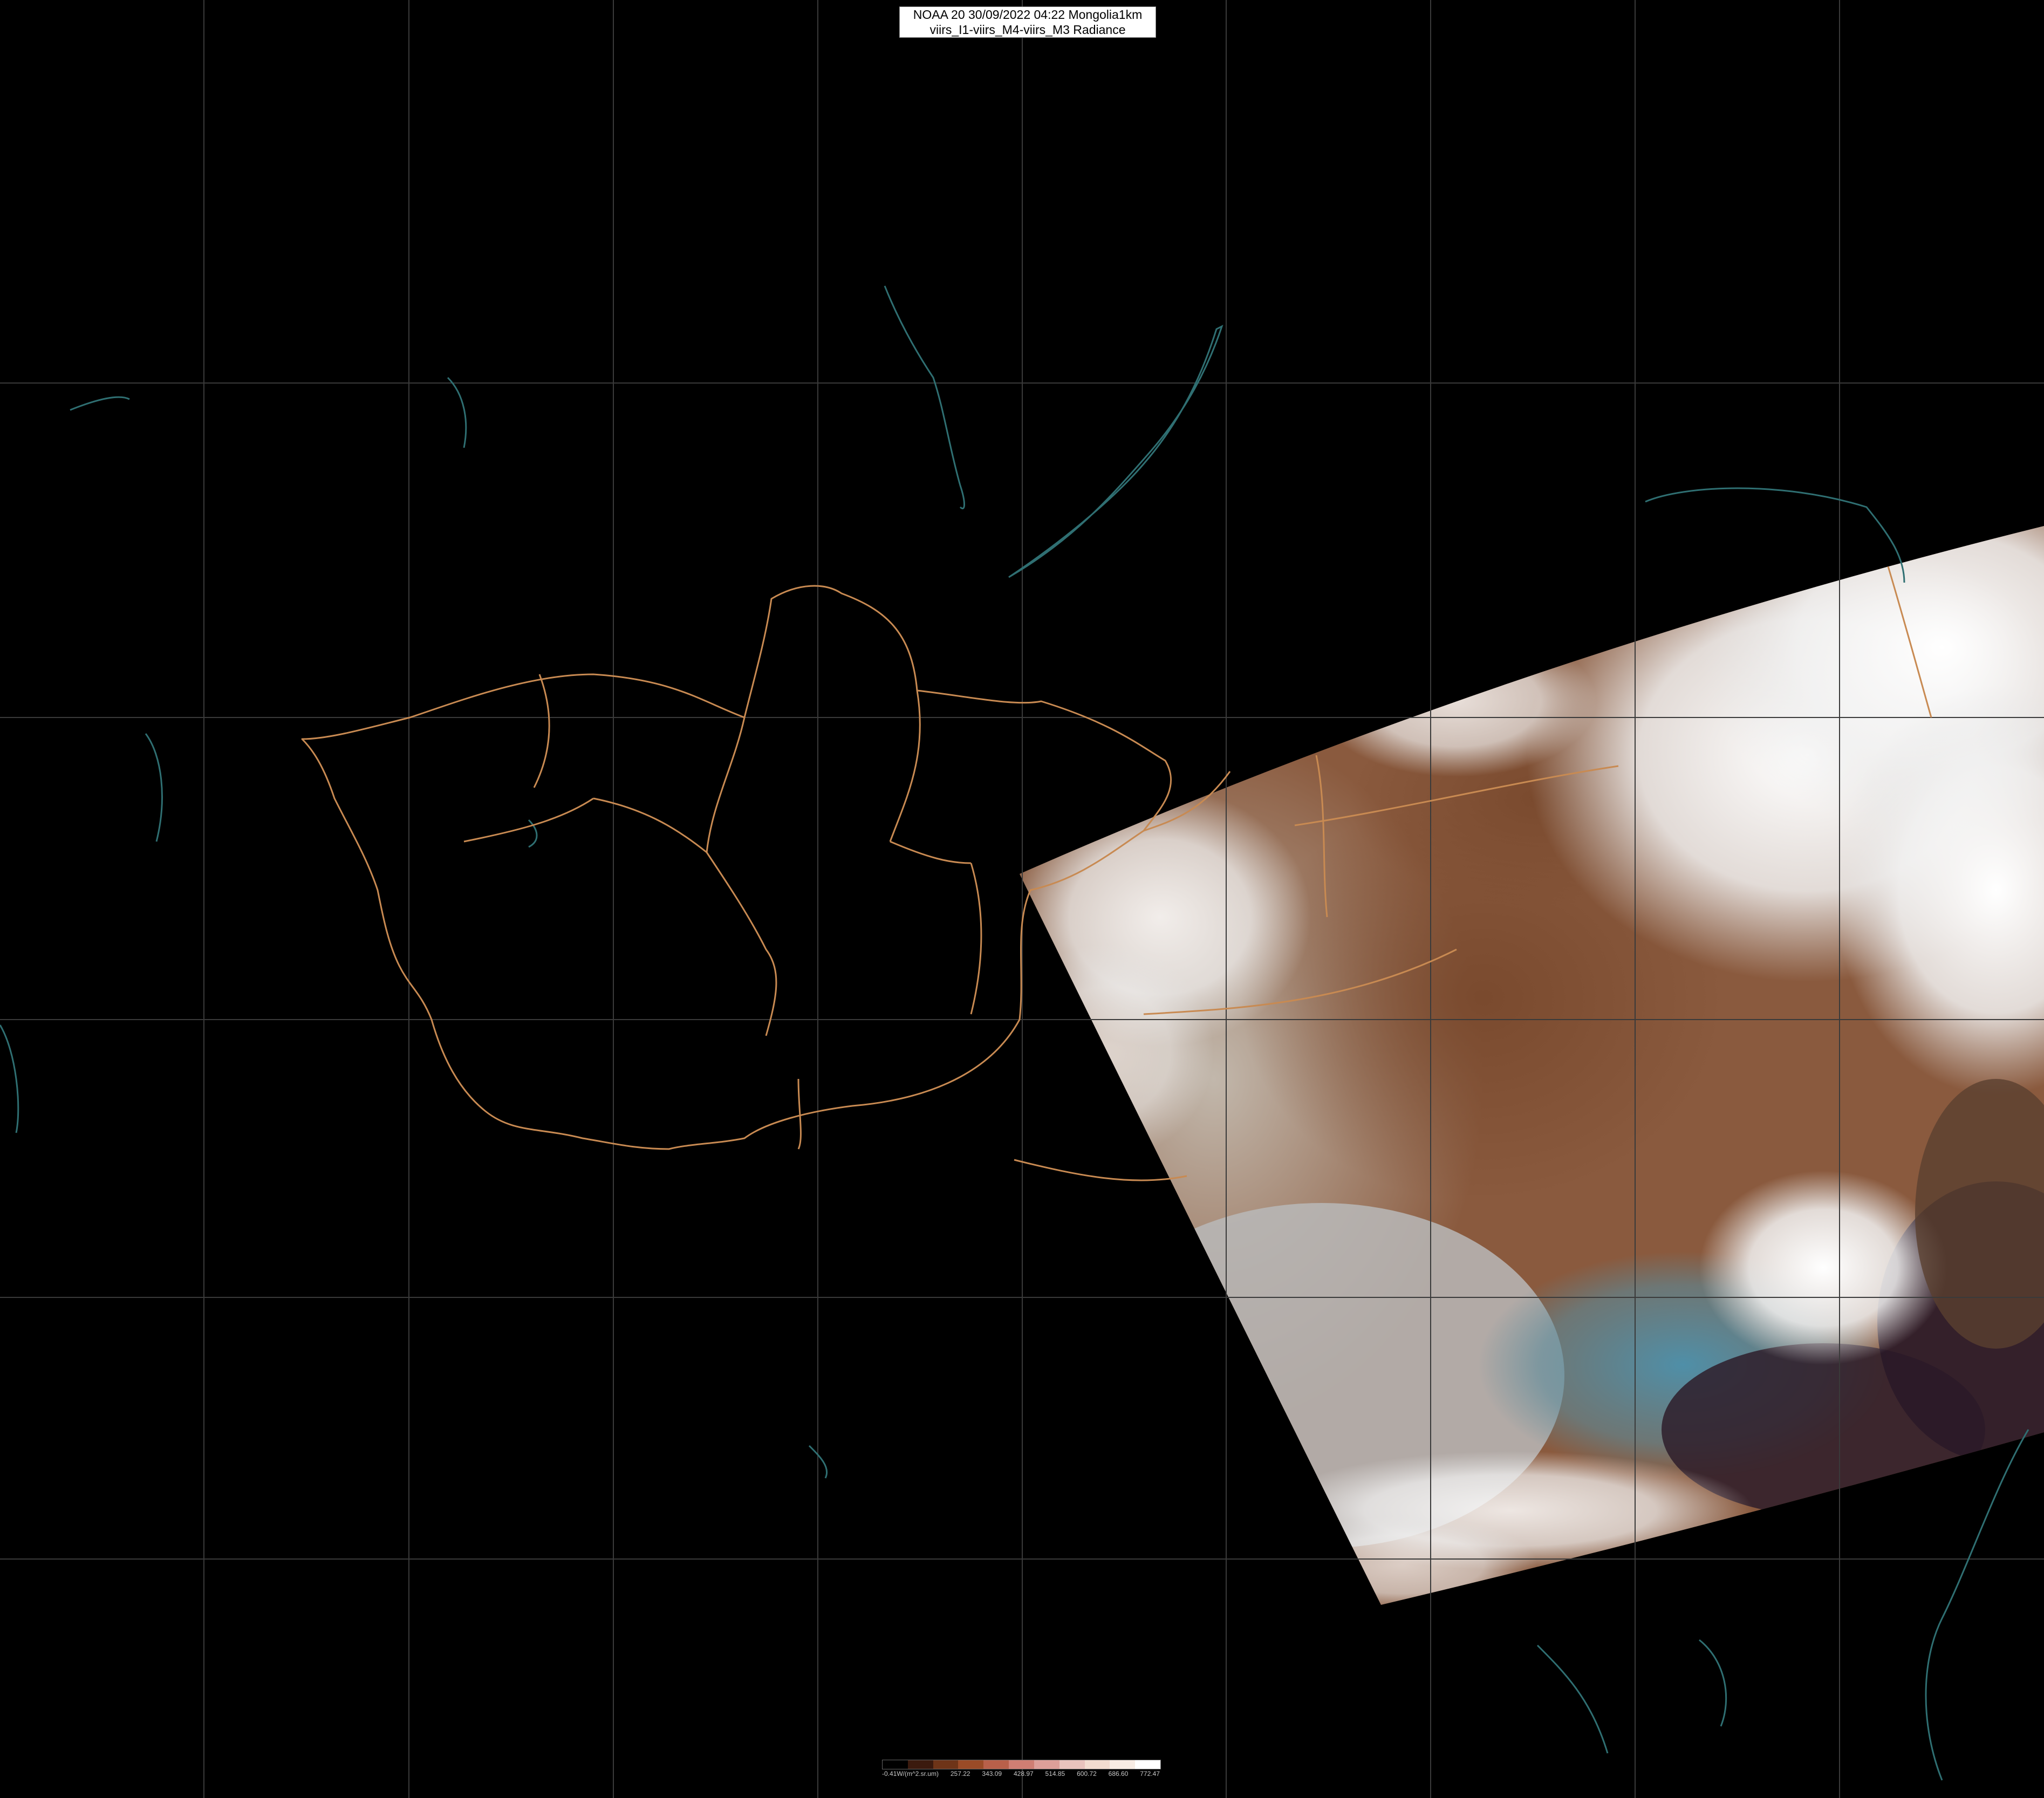  What do you see at coordinates (960, 1774) in the screenshot?
I see `legend-label: 257.22` at bounding box center [960, 1774].